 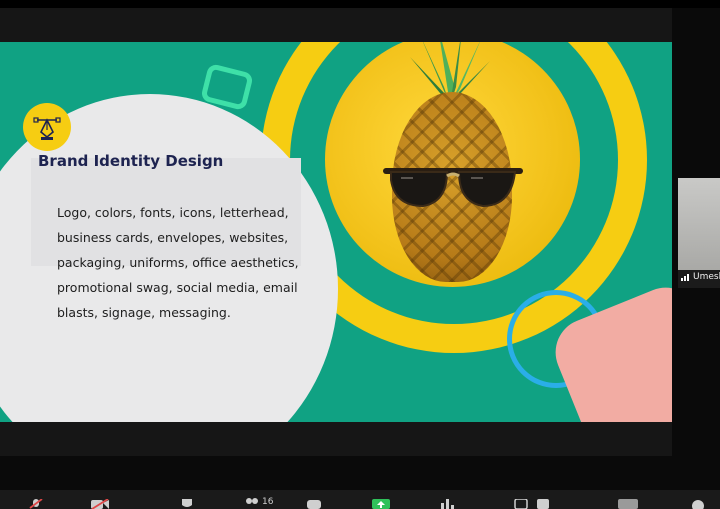 What do you see at coordinates (314, 504) in the screenshot?
I see `chat-icon` at bounding box center [314, 504].